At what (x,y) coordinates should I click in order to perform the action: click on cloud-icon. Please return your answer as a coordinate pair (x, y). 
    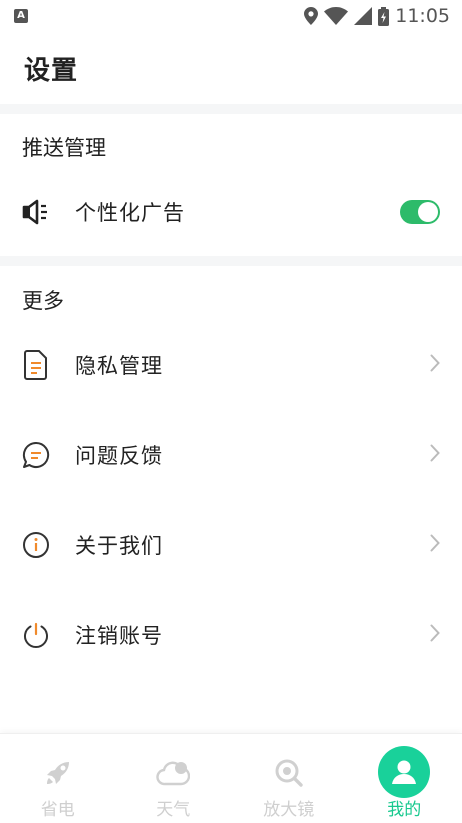
    Looking at the image, I should click on (173, 773).